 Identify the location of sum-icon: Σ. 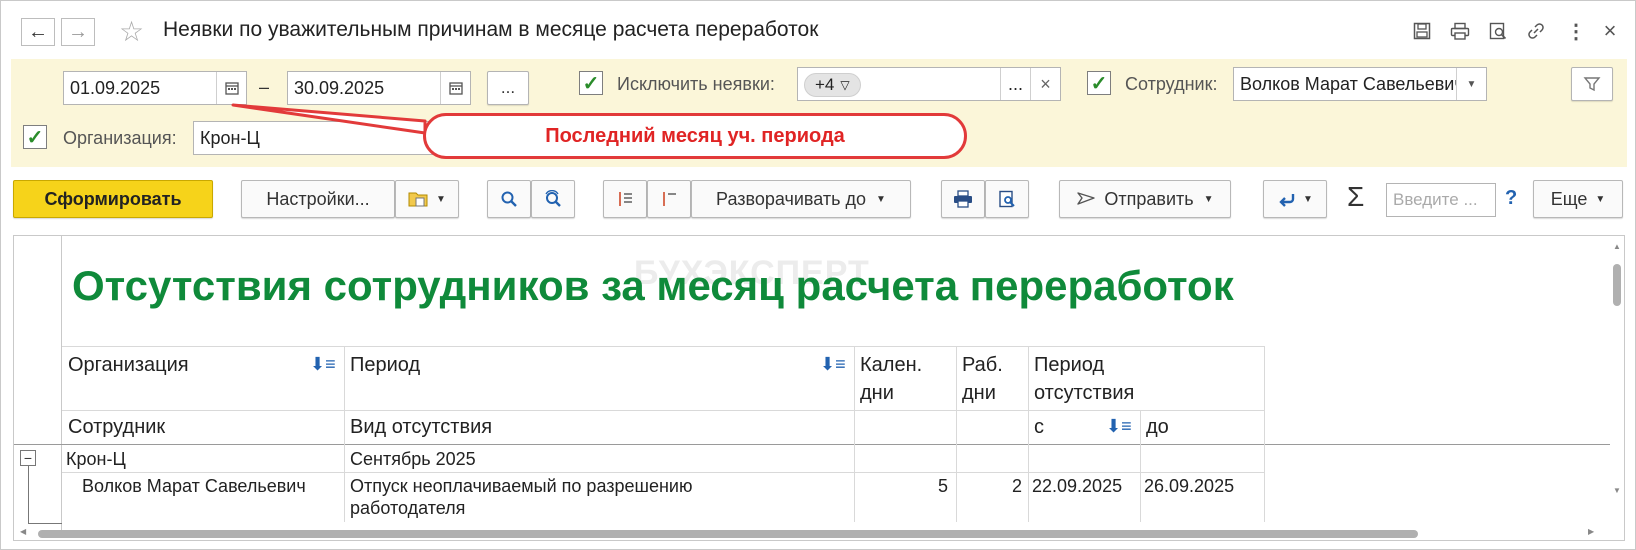
(1355, 197).